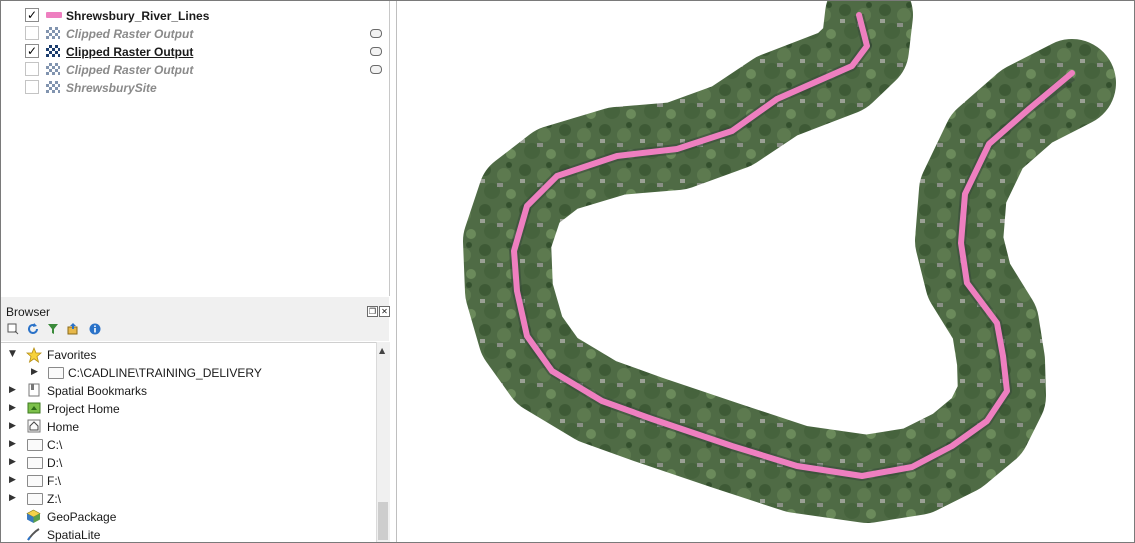 Image resolution: width=1135 pixels, height=543 pixels. I want to click on tree-item-label: Spatial Bookmarks, so click(97, 391).